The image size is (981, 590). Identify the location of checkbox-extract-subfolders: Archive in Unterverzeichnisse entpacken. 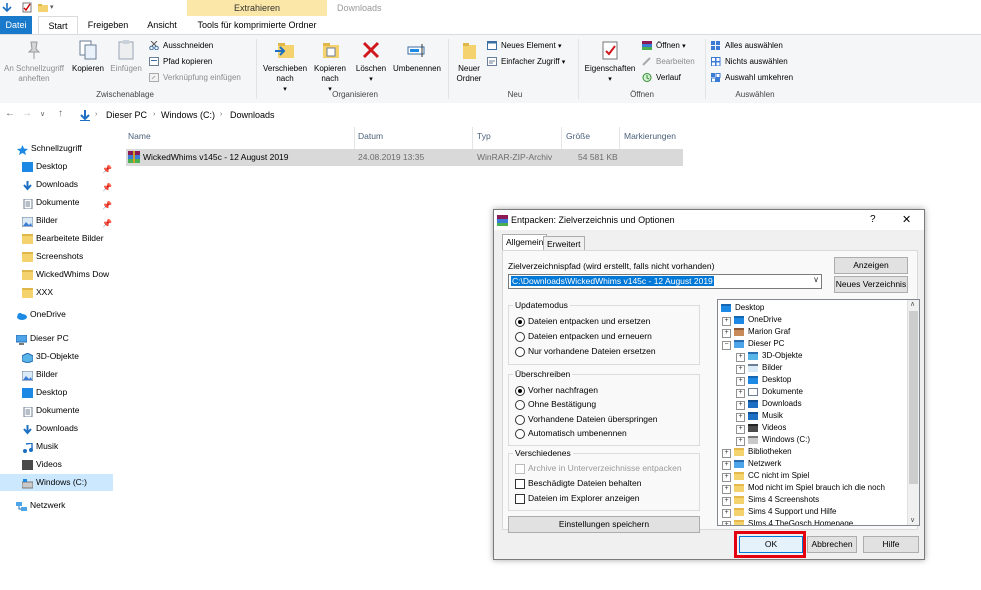
(598, 468).